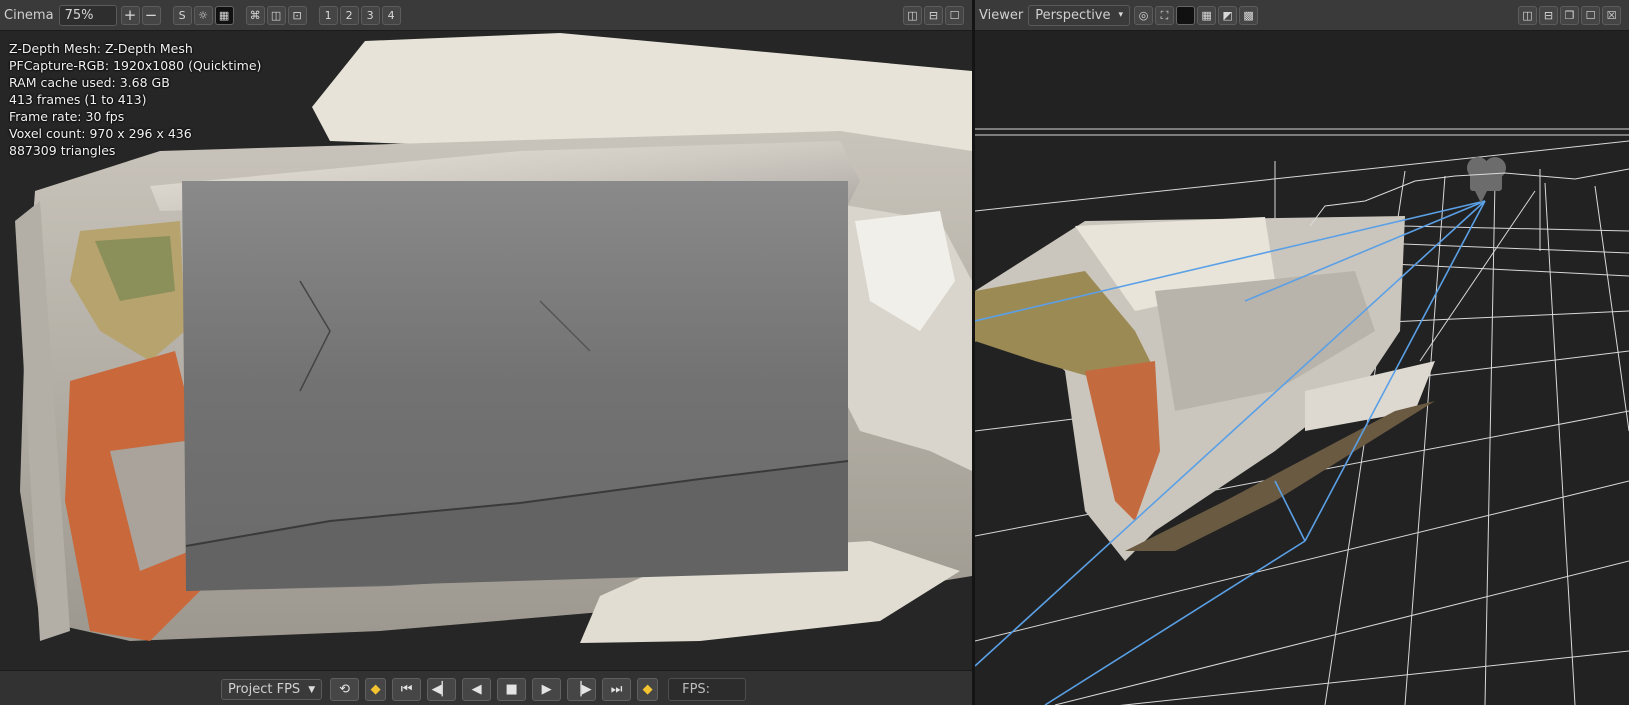 The height and width of the screenshot is (705, 1629). I want to click on stop-icon: ■, so click(512, 689).